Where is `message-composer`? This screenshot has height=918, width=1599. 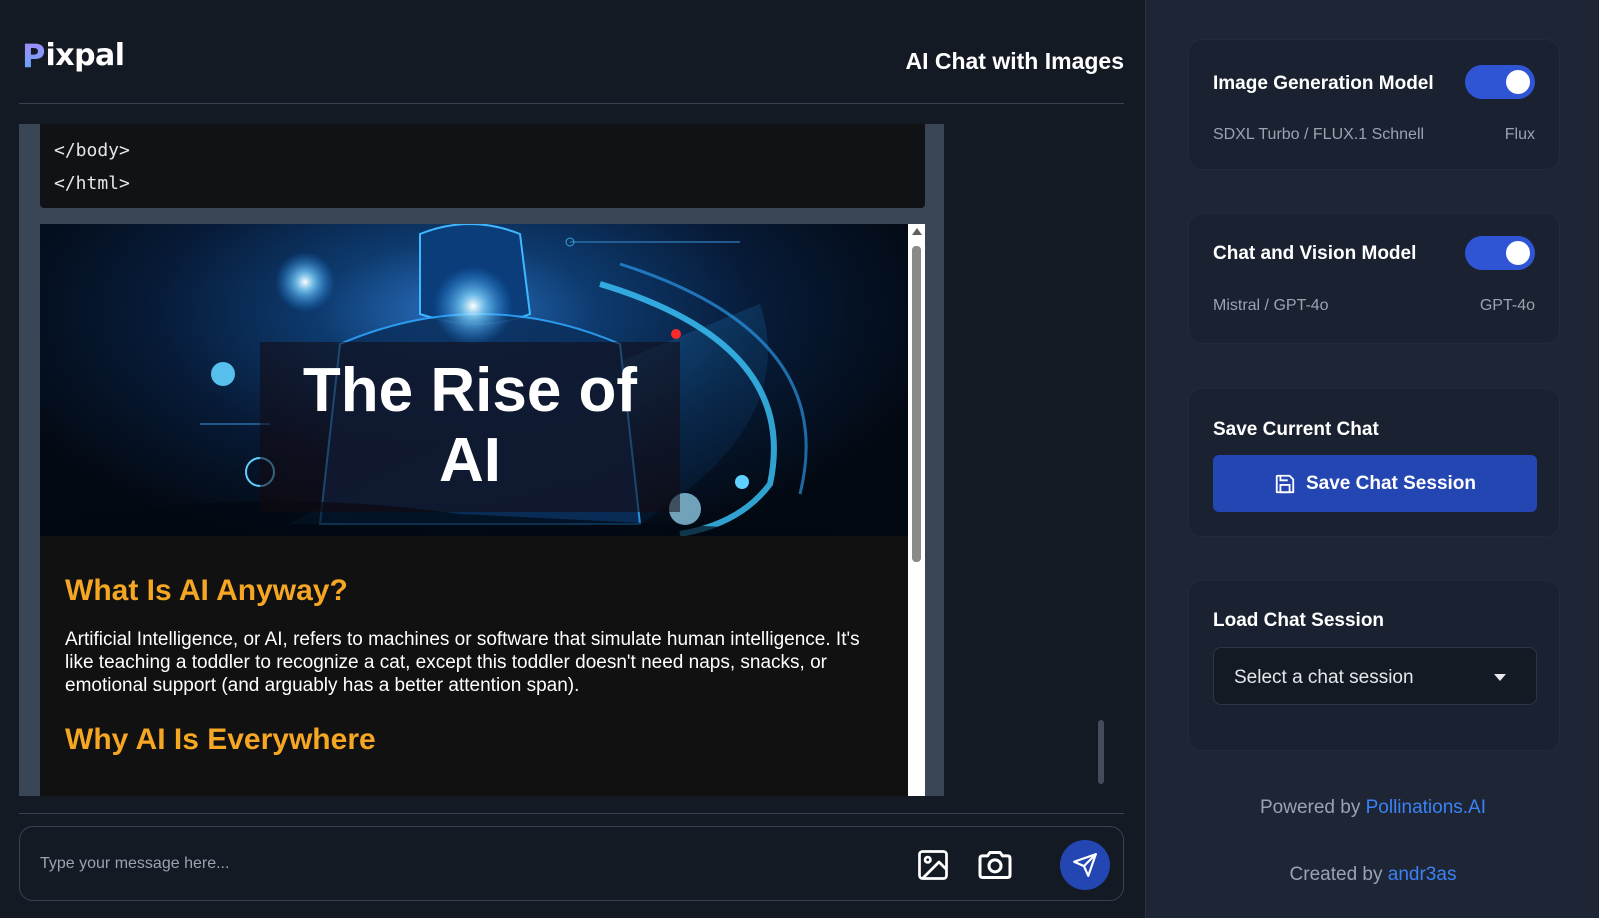 message-composer is located at coordinates (571, 863).